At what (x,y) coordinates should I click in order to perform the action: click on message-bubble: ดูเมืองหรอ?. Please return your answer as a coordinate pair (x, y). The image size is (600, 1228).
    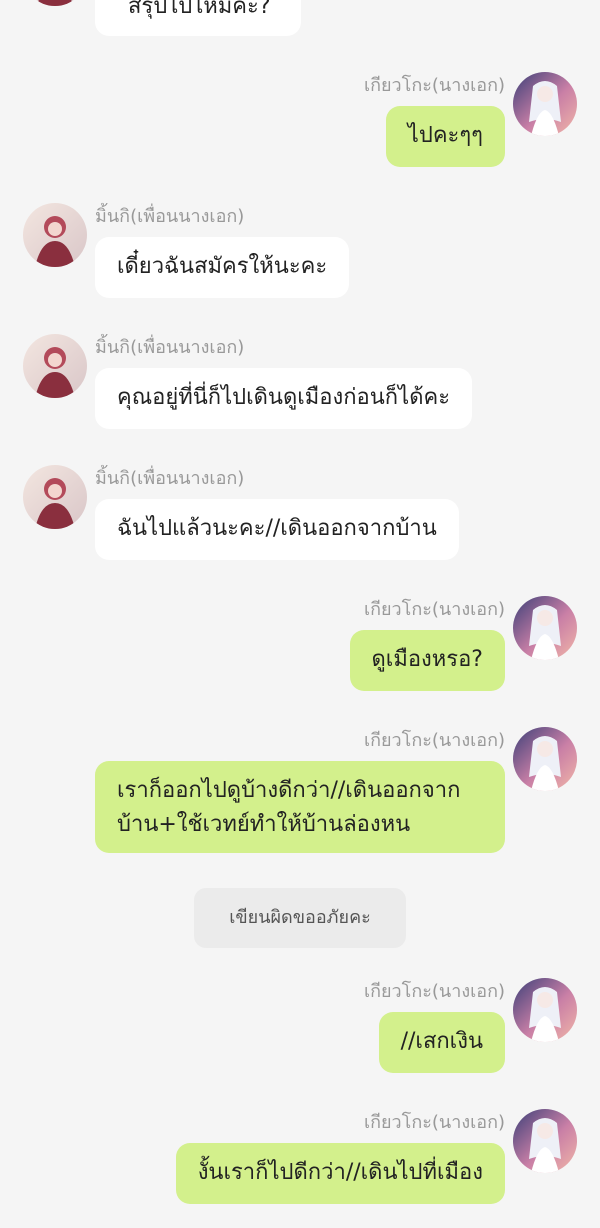
    Looking at the image, I should click on (427, 660).